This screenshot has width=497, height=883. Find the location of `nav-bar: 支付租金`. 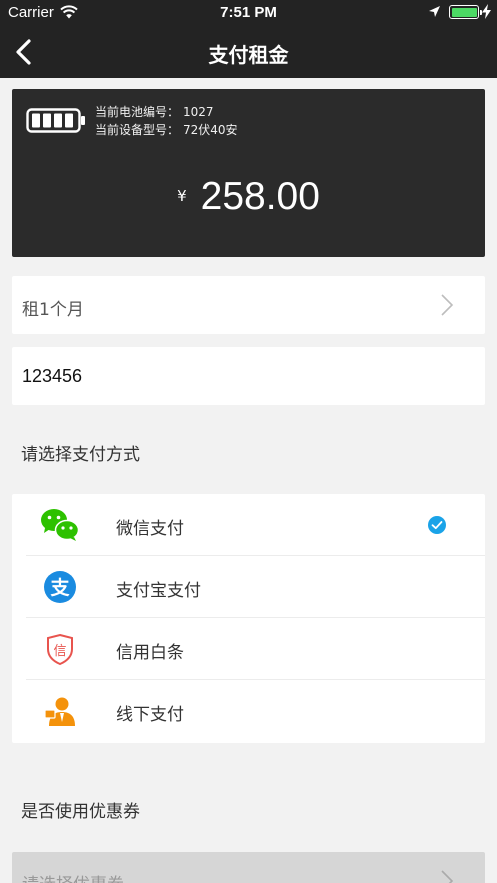

nav-bar: 支付租金 is located at coordinates (248, 52).